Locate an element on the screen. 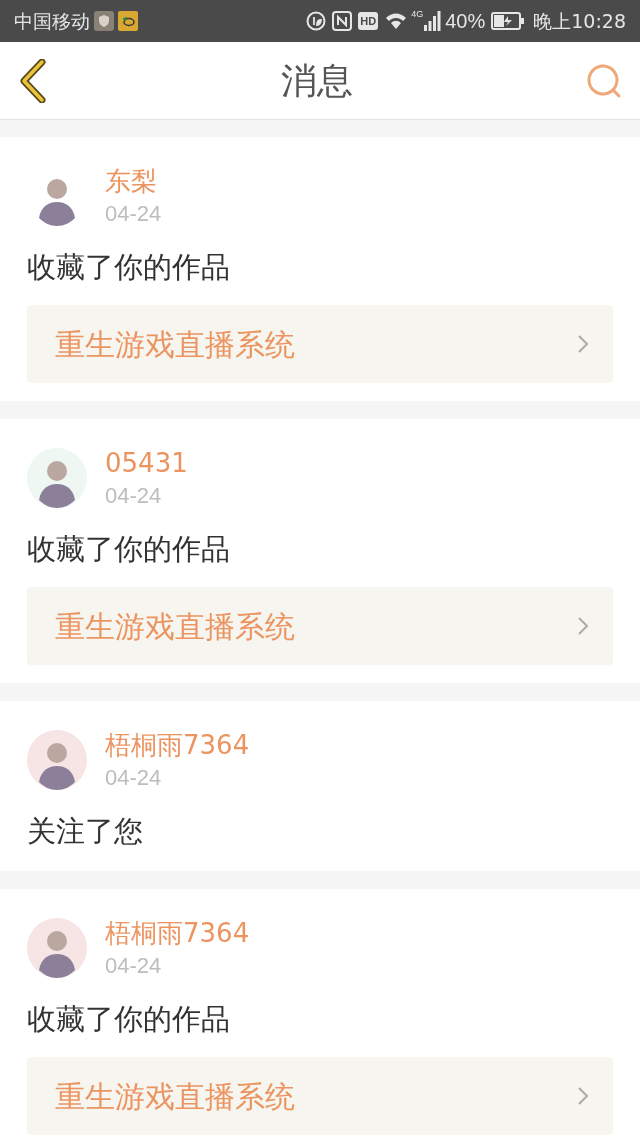 This screenshot has height=1138, width=640. leaf-icon is located at coordinates (316, 21).